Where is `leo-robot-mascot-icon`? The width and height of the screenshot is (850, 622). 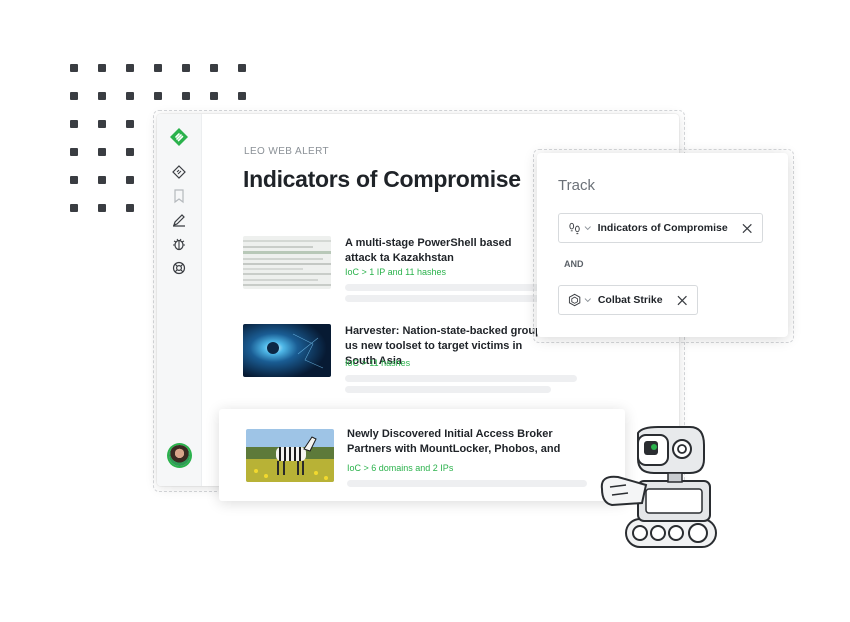
leo-robot-mascot-icon is located at coordinates (658, 487).